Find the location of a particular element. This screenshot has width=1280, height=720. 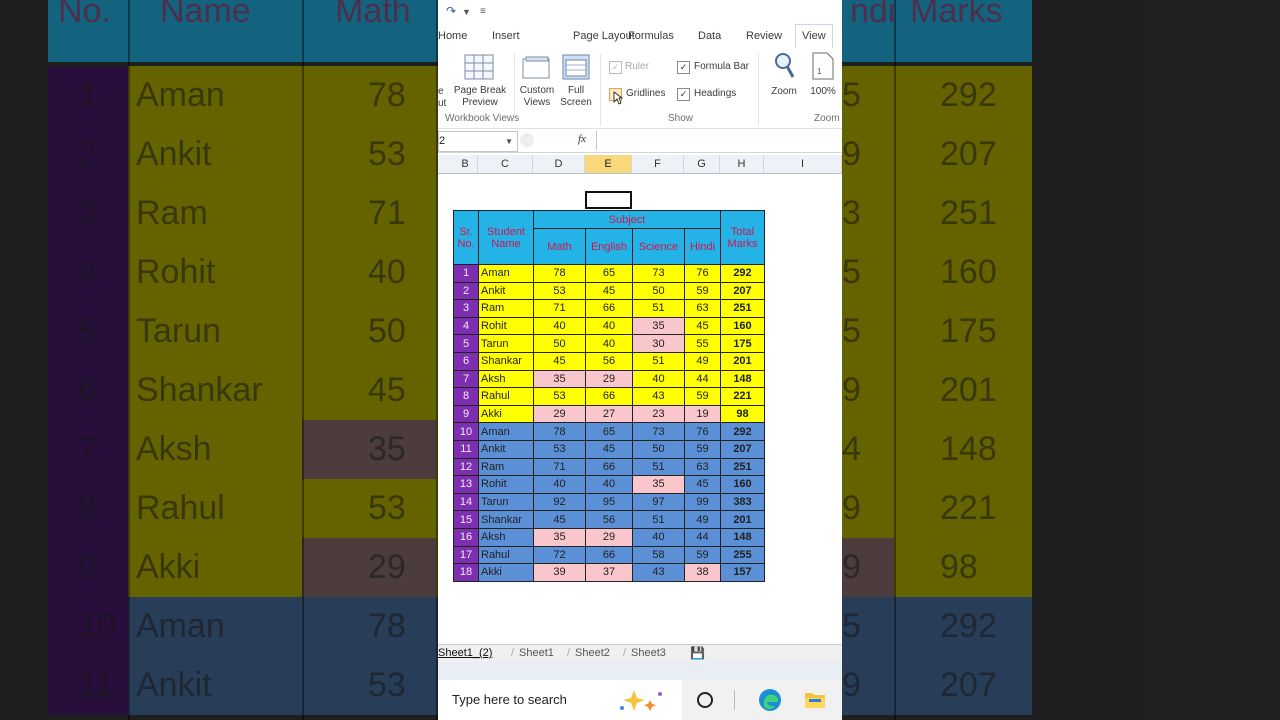

cell-hindi: 99 is located at coordinates (702, 502).